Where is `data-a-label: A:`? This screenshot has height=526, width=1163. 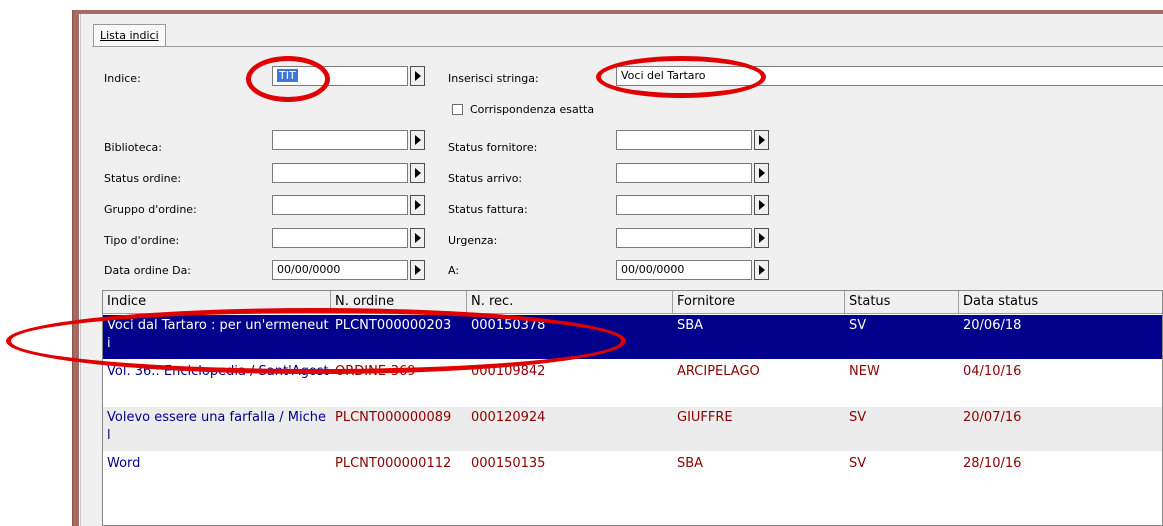 data-a-label: A: is located at coordinates (454, 270).